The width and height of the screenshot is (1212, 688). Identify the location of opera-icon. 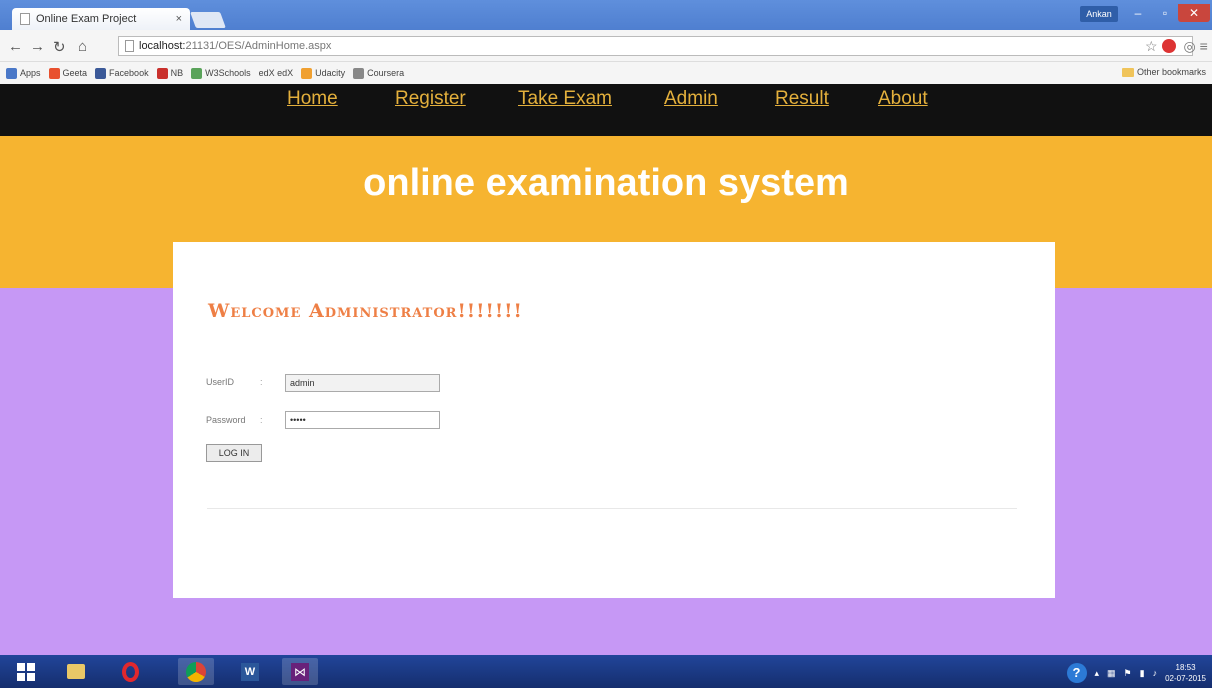
(130, 671).